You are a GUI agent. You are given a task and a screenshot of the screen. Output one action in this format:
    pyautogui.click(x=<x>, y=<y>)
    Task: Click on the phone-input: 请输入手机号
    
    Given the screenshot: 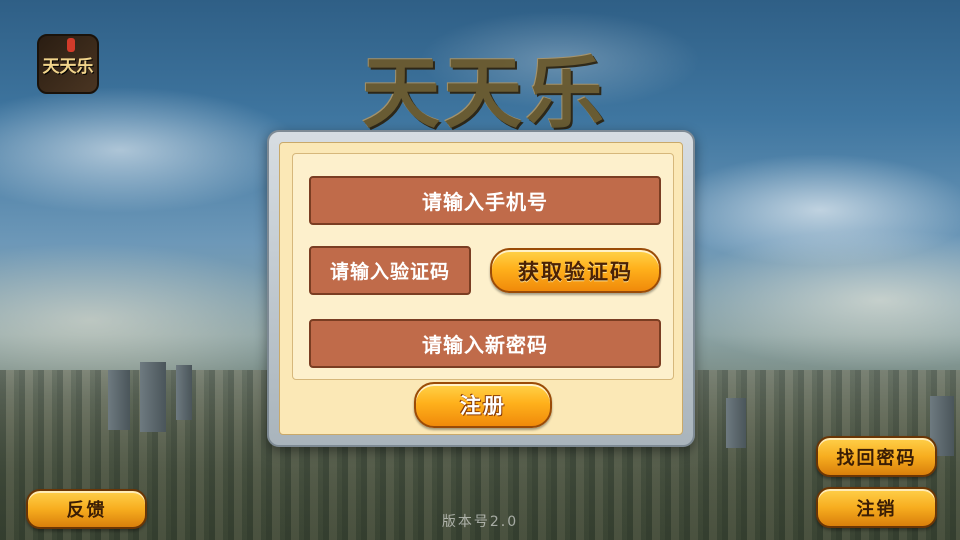 What is the action you would take?
    pyautogui.click(x=485, y=200)
    